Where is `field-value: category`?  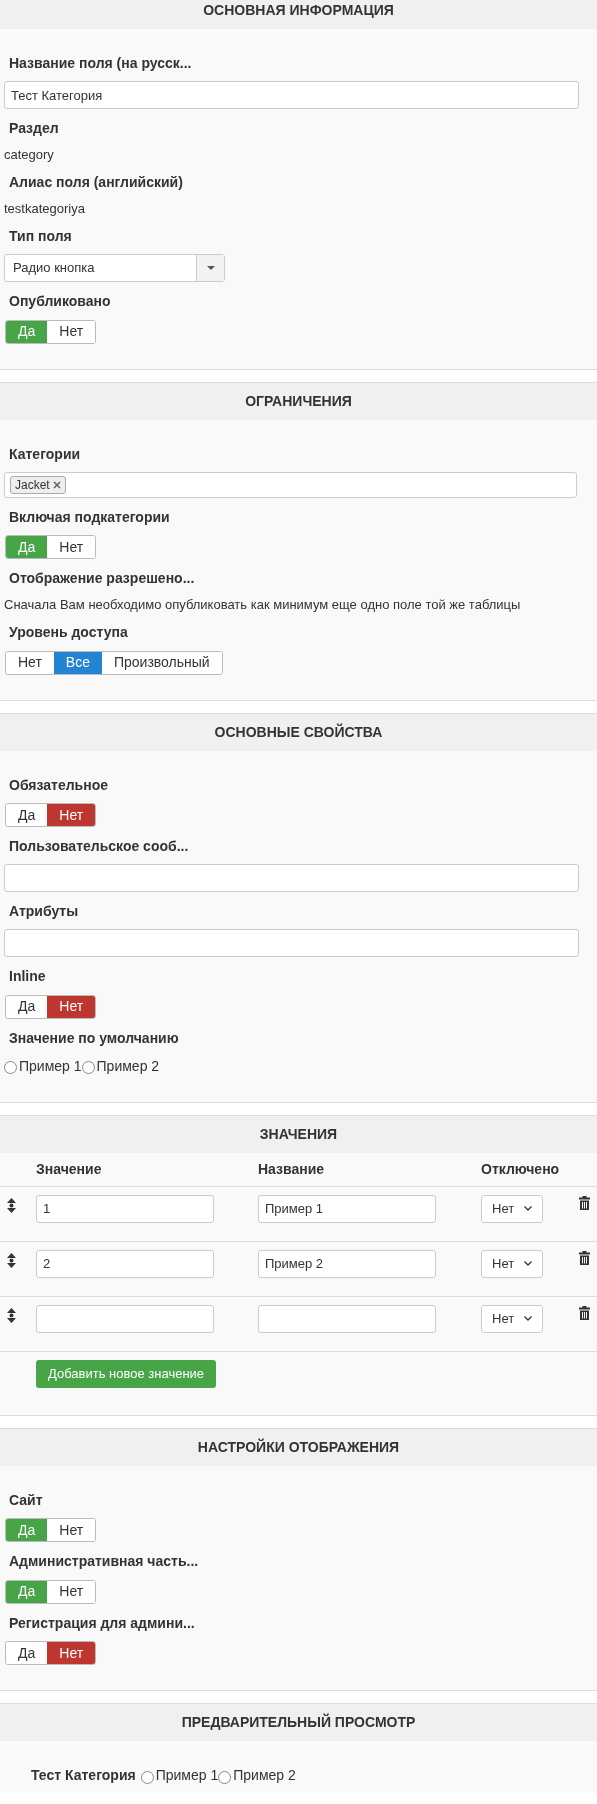
field-value: category is located at coordinates (29, 154).